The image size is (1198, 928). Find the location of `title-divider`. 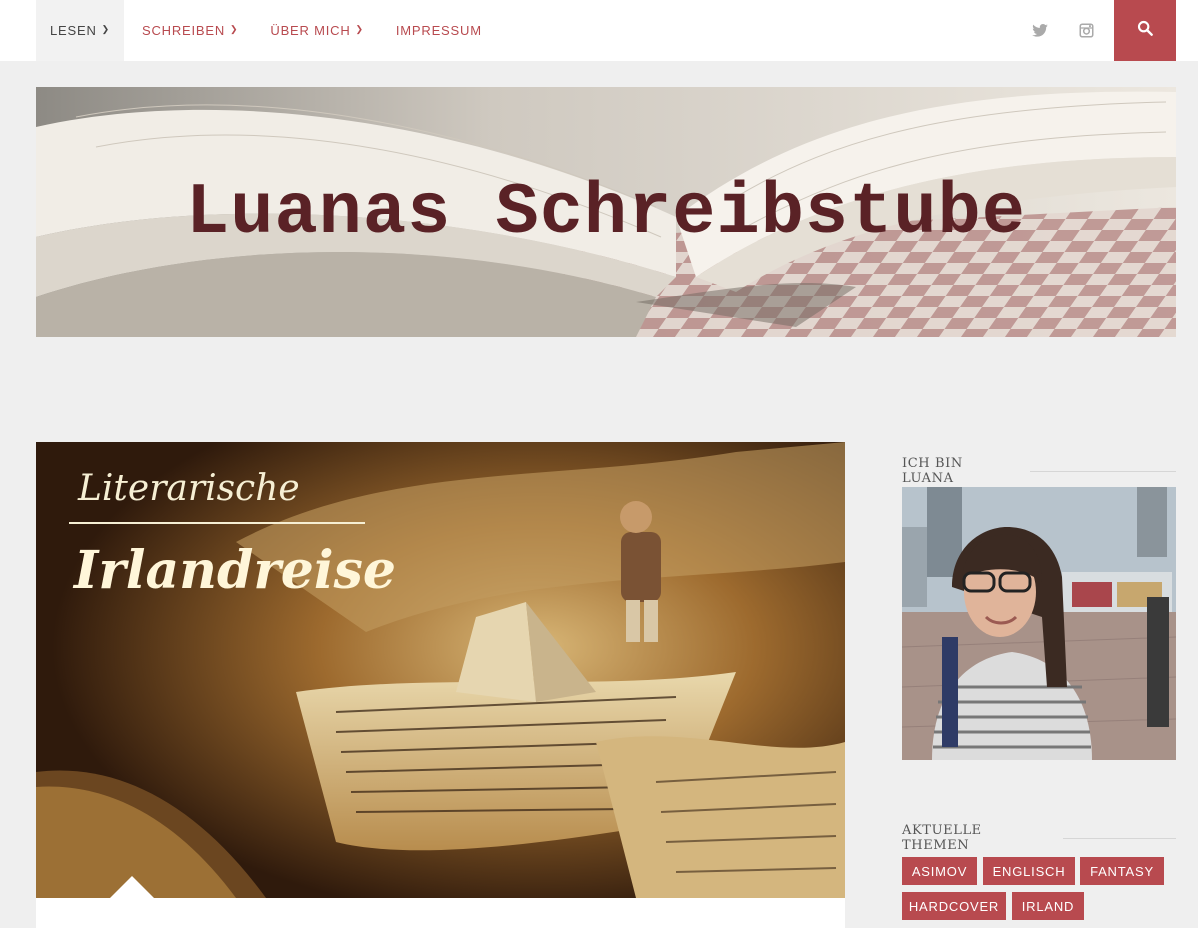

title-divider is located at coordinates (217, 523).